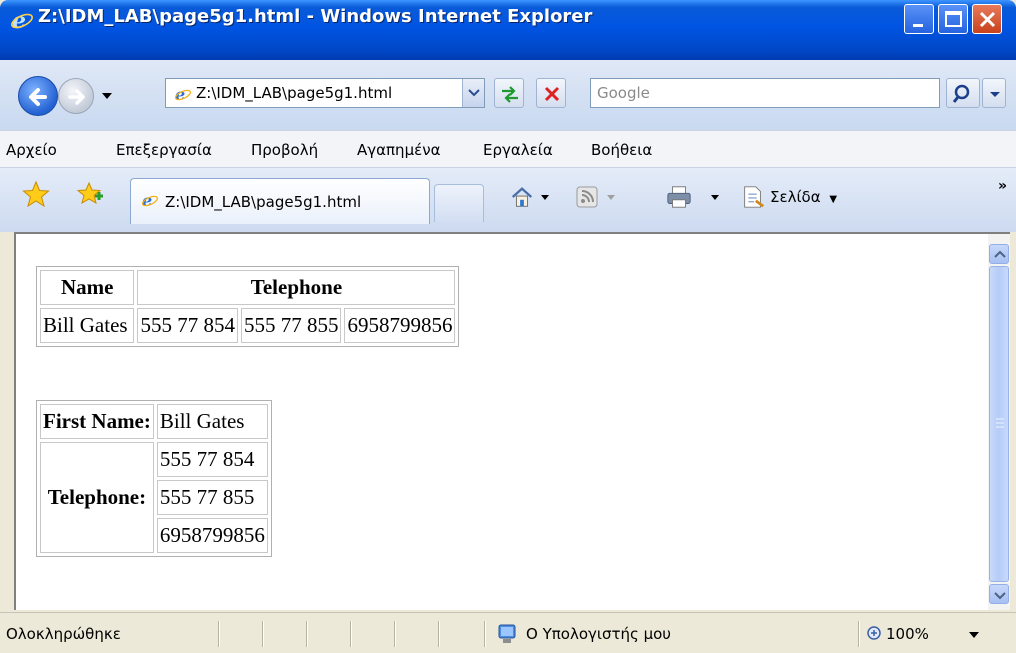  Describe the element at coordinates (107, 96) in the screenshot. I see `recent-pages-dropdown-icon` at that location.